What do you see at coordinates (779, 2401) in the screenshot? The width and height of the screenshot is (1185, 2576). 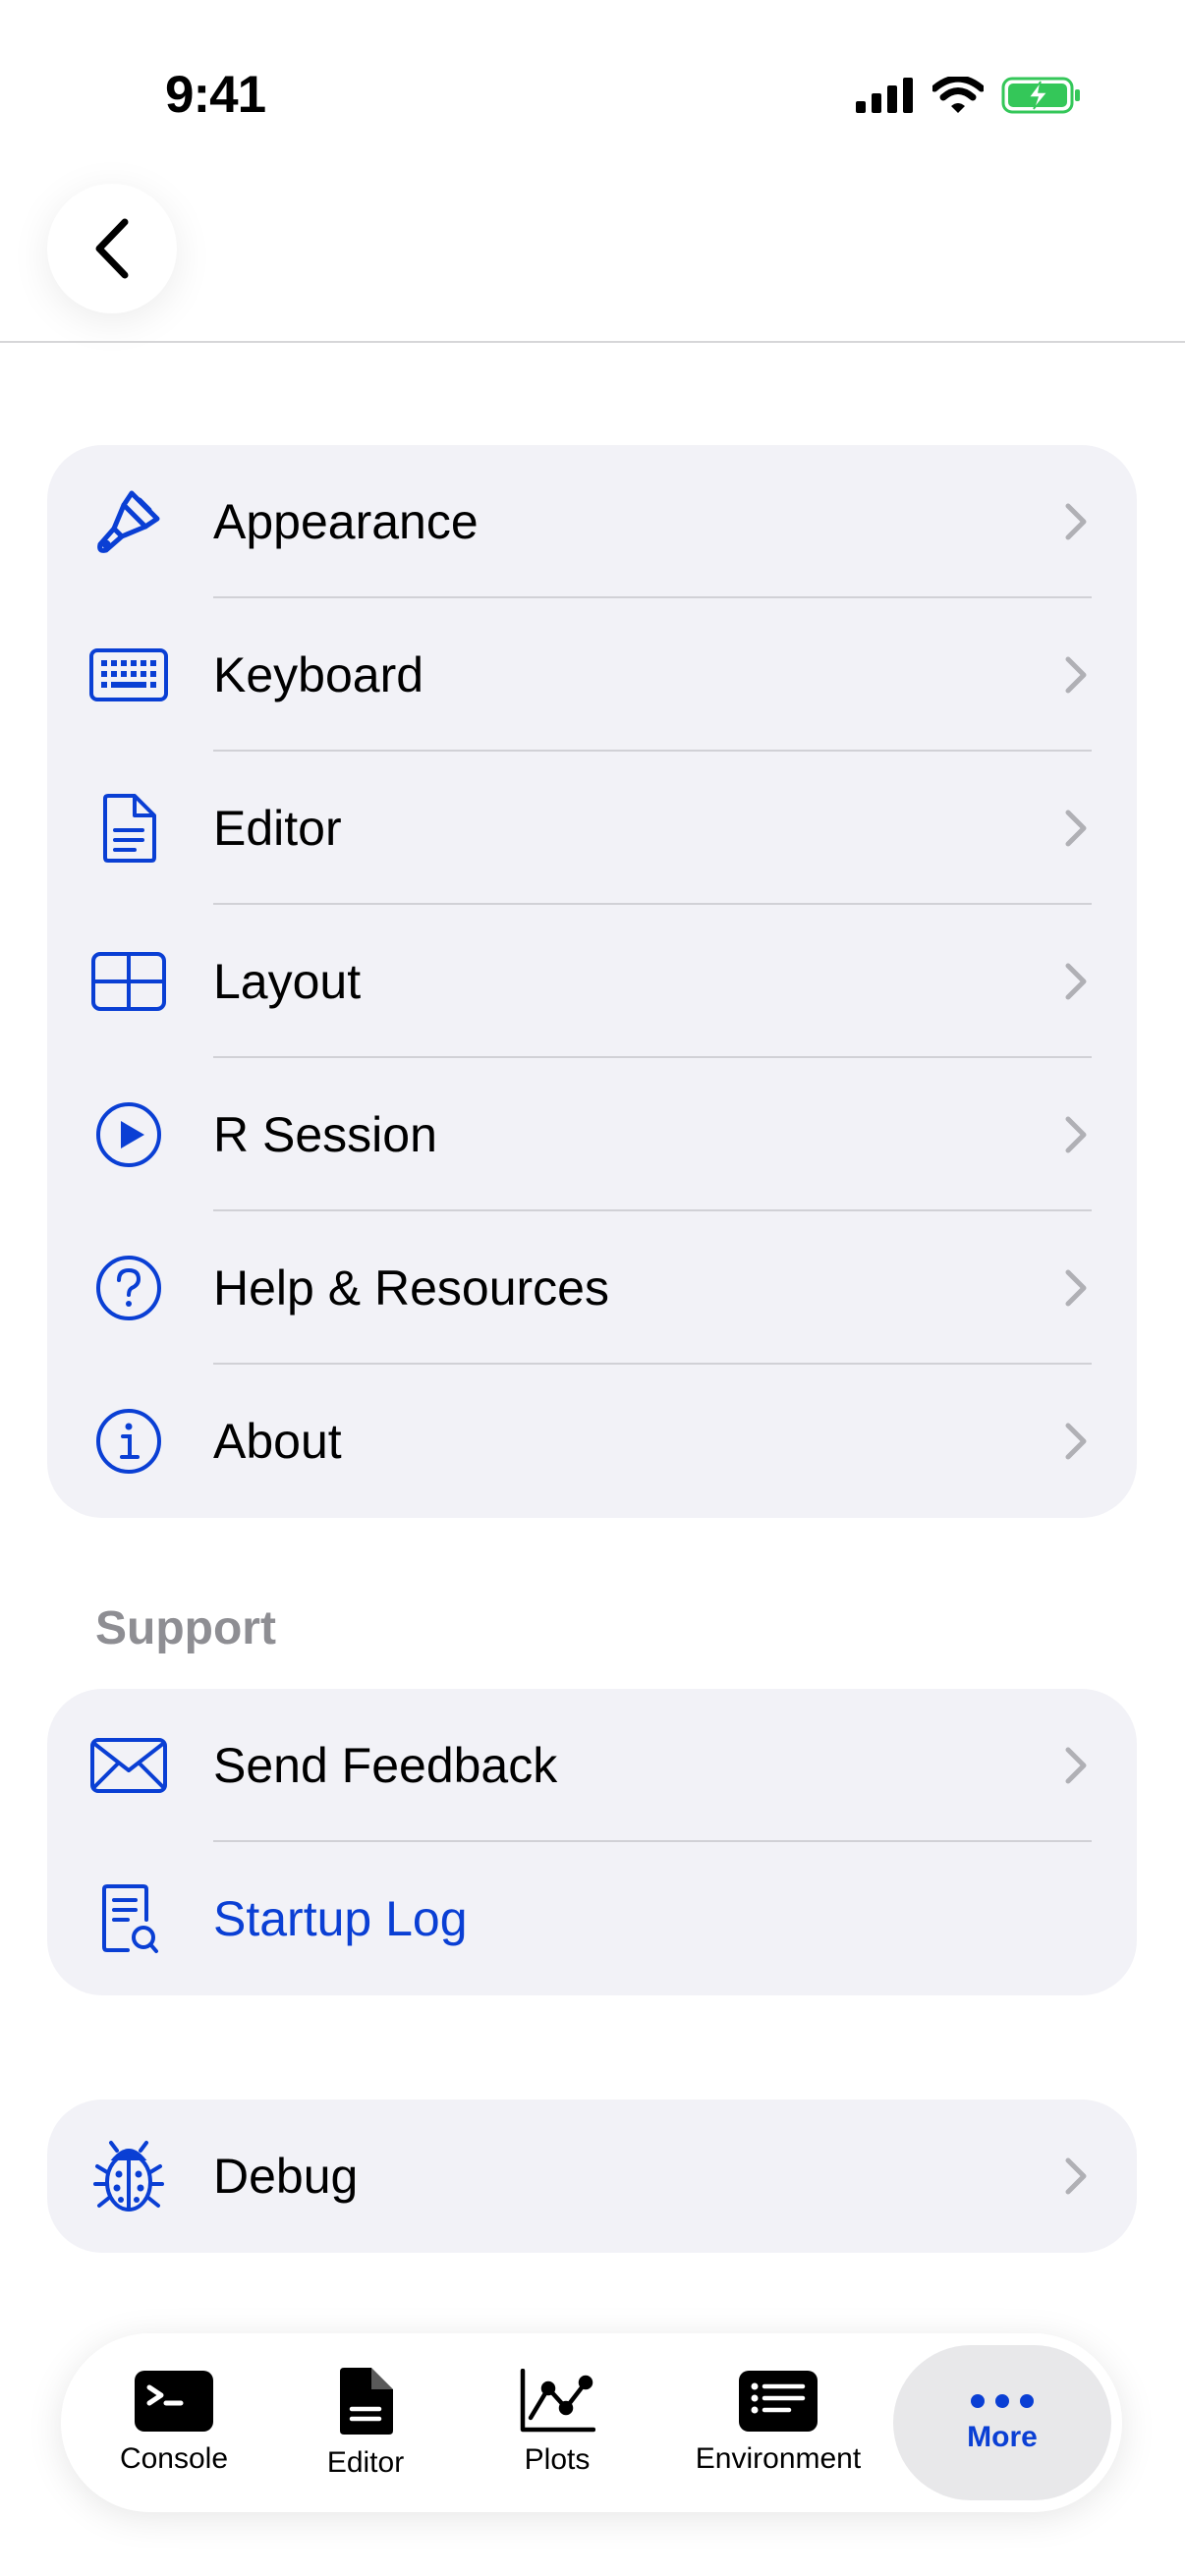 I see `list-icon` at bounding box center [779, 2401].